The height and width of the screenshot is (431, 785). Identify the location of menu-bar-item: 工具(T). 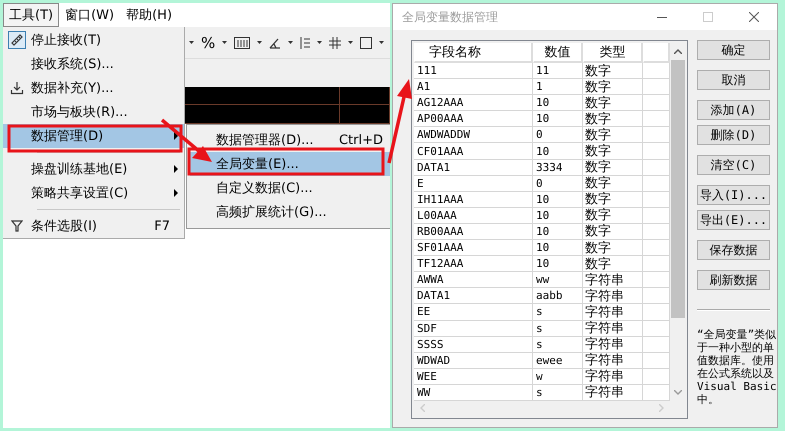
(31, 15).